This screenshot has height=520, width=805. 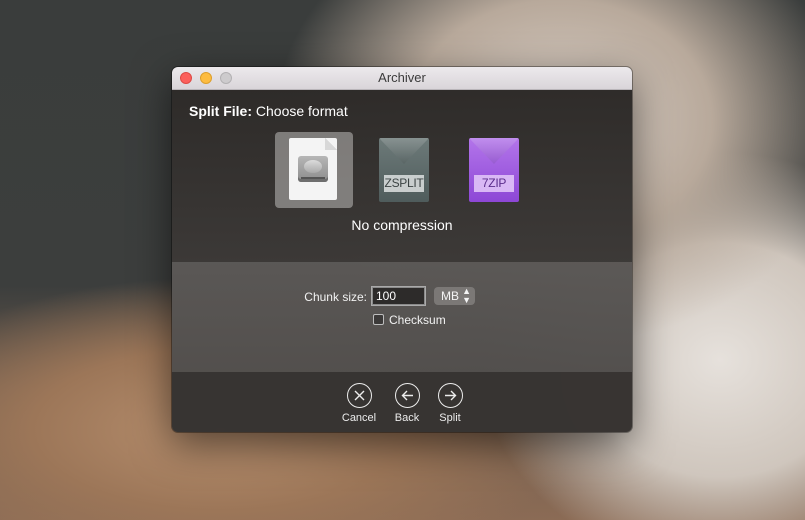 I want to click on zsplit-badge: ZSPLIT, so click(x=404, y=183).